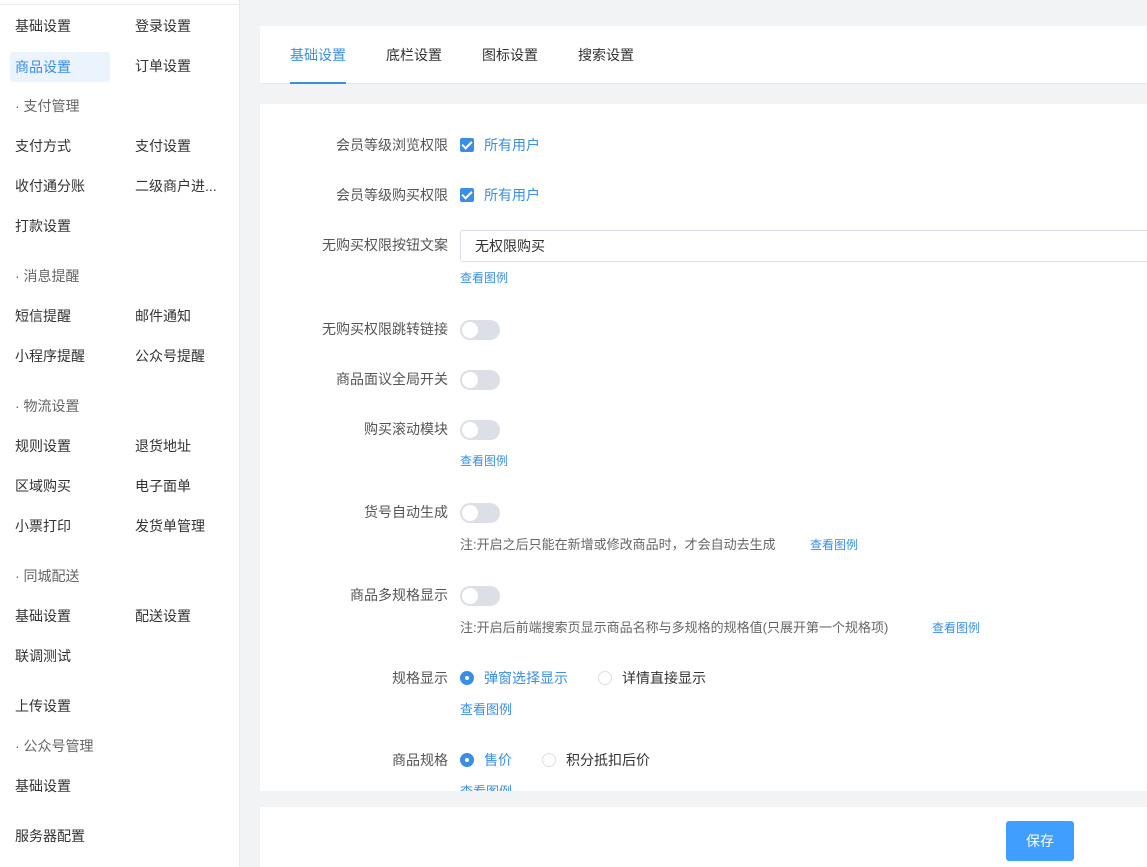 The height and width of the screenshot is (867, 1147). I want to click on goods-spec-option-price: 售价, so click(498, 760).